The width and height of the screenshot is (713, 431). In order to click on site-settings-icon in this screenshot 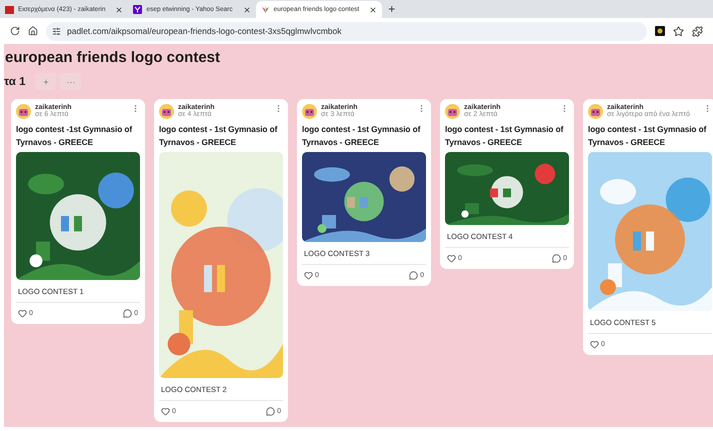, I will do `click(56, 31)`.